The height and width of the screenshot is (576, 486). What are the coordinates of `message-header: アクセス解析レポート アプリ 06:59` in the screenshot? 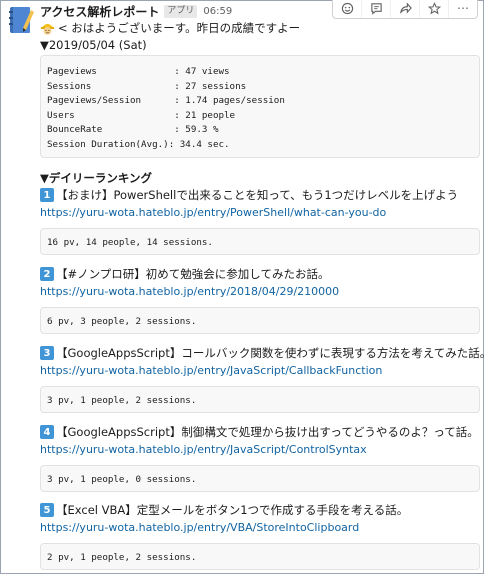 It's located at (136, 11).